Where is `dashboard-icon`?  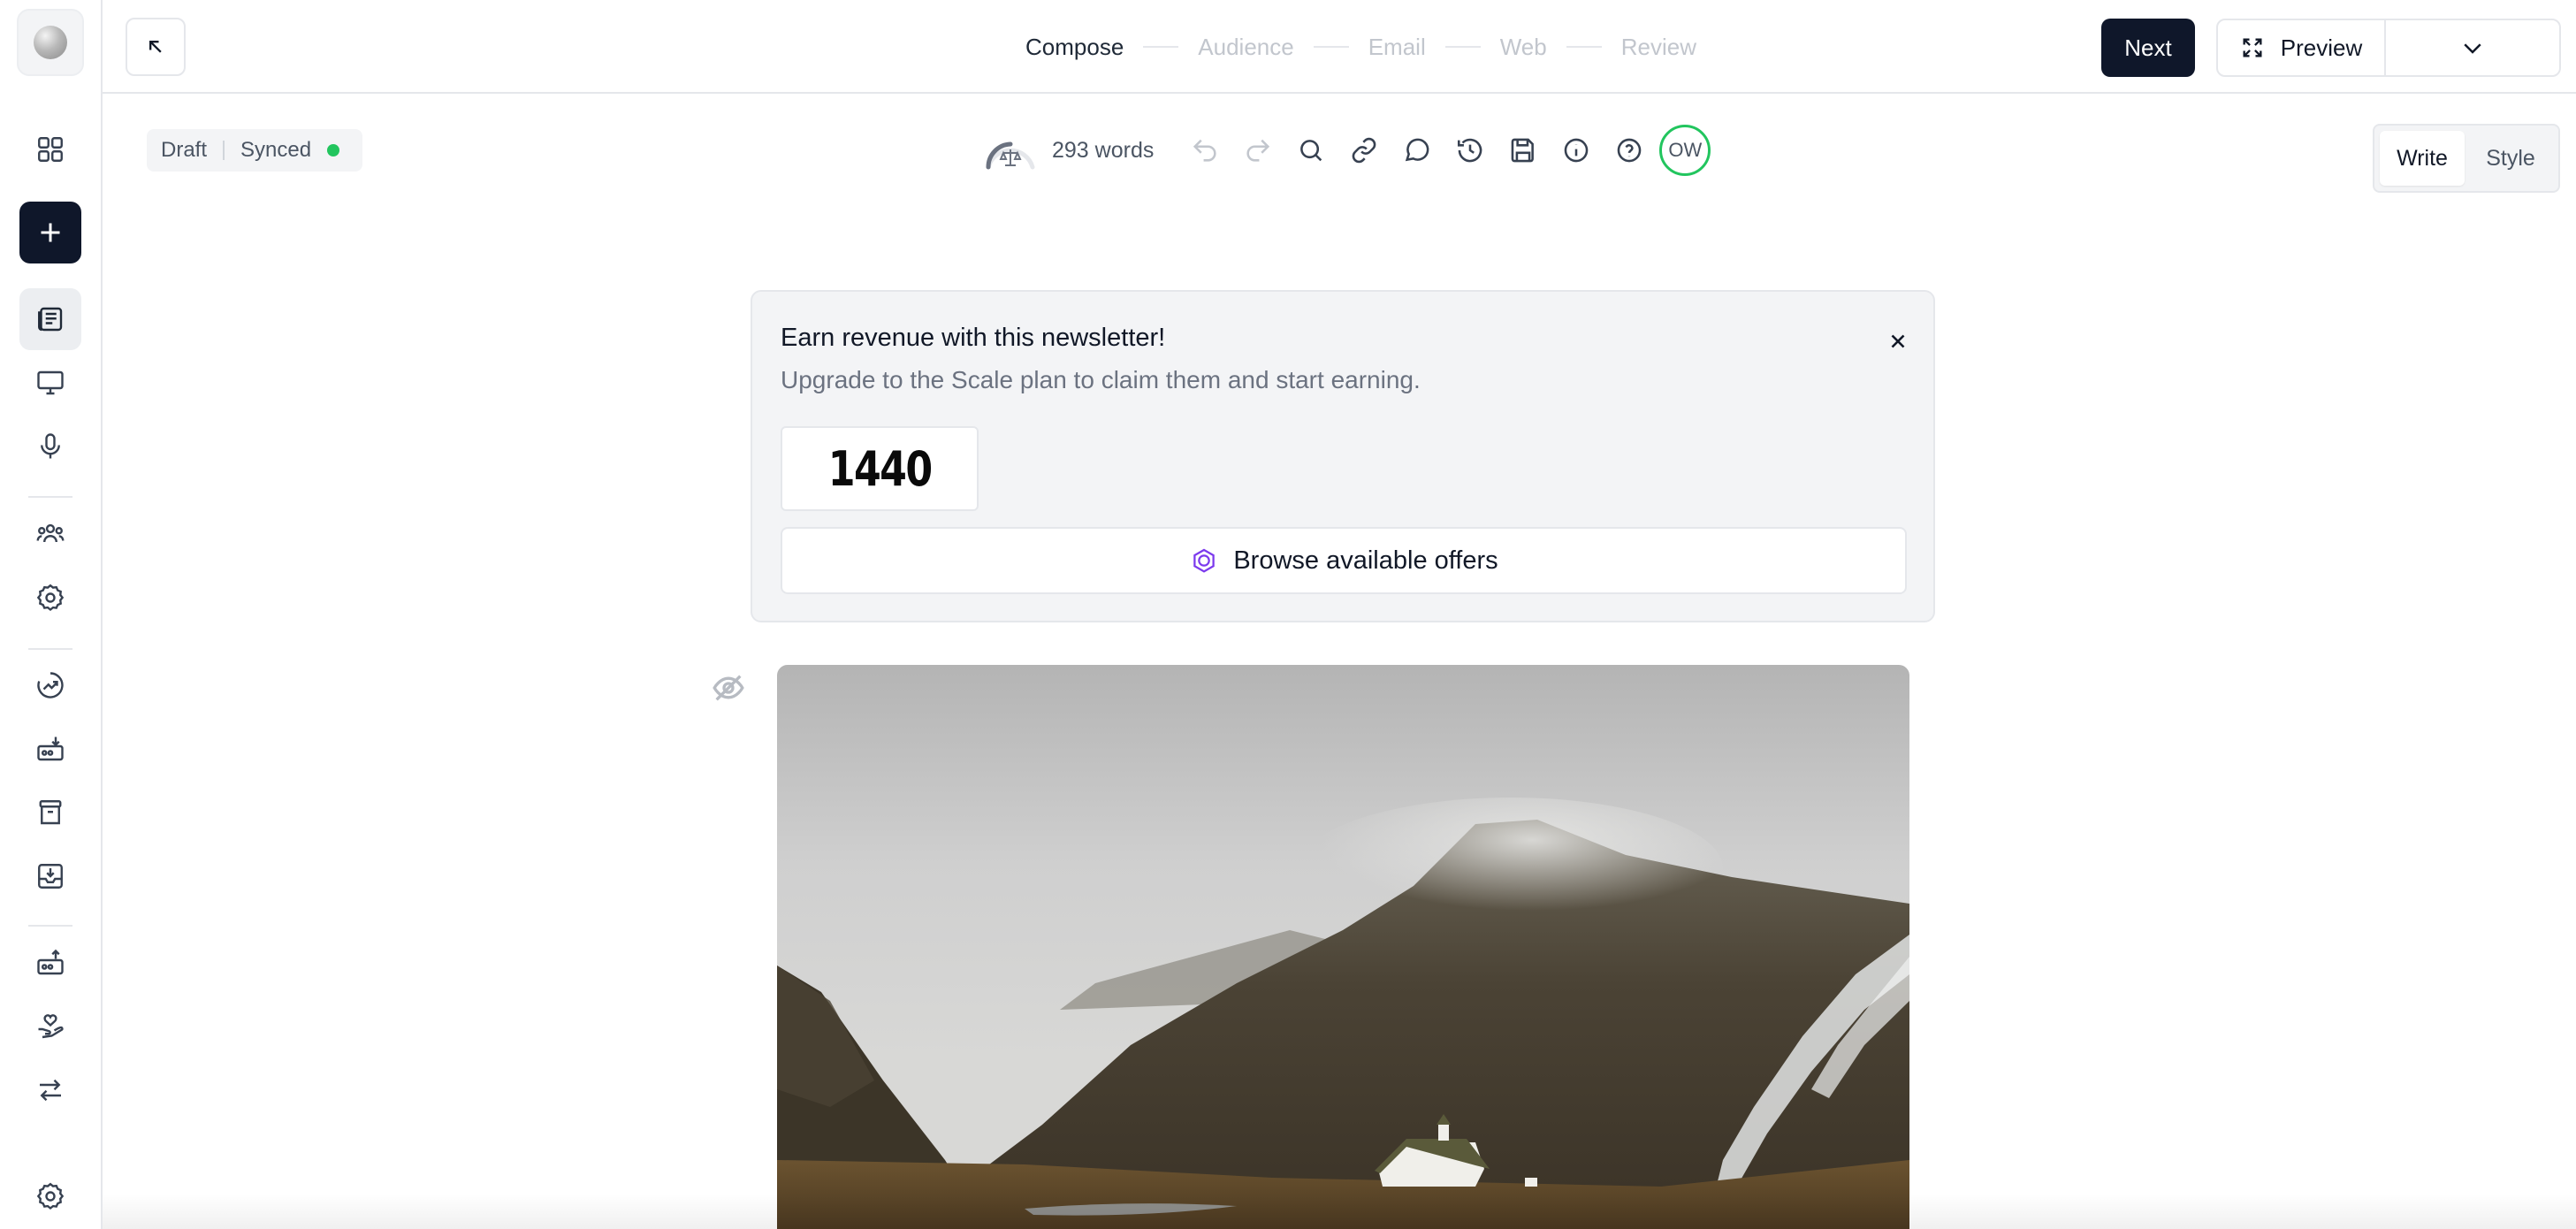 dashboard-icon is located at coordinates (50, 149).